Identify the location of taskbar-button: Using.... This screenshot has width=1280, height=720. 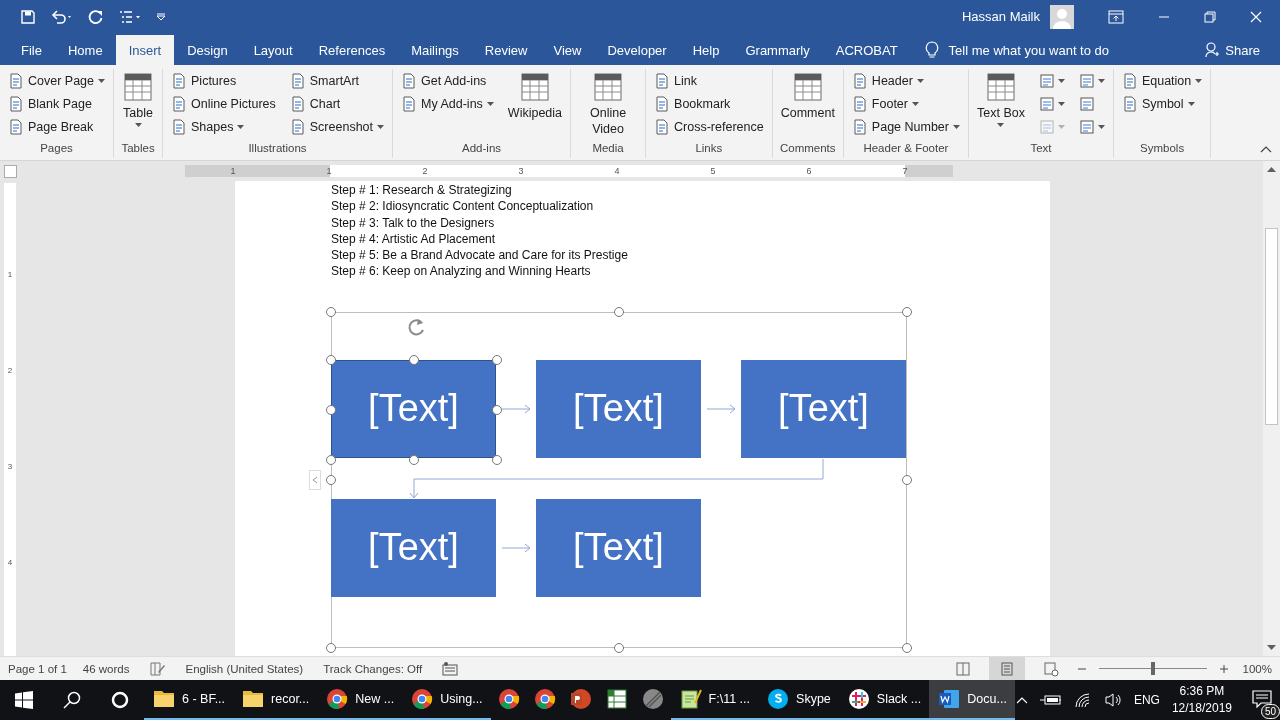
(446, 700).